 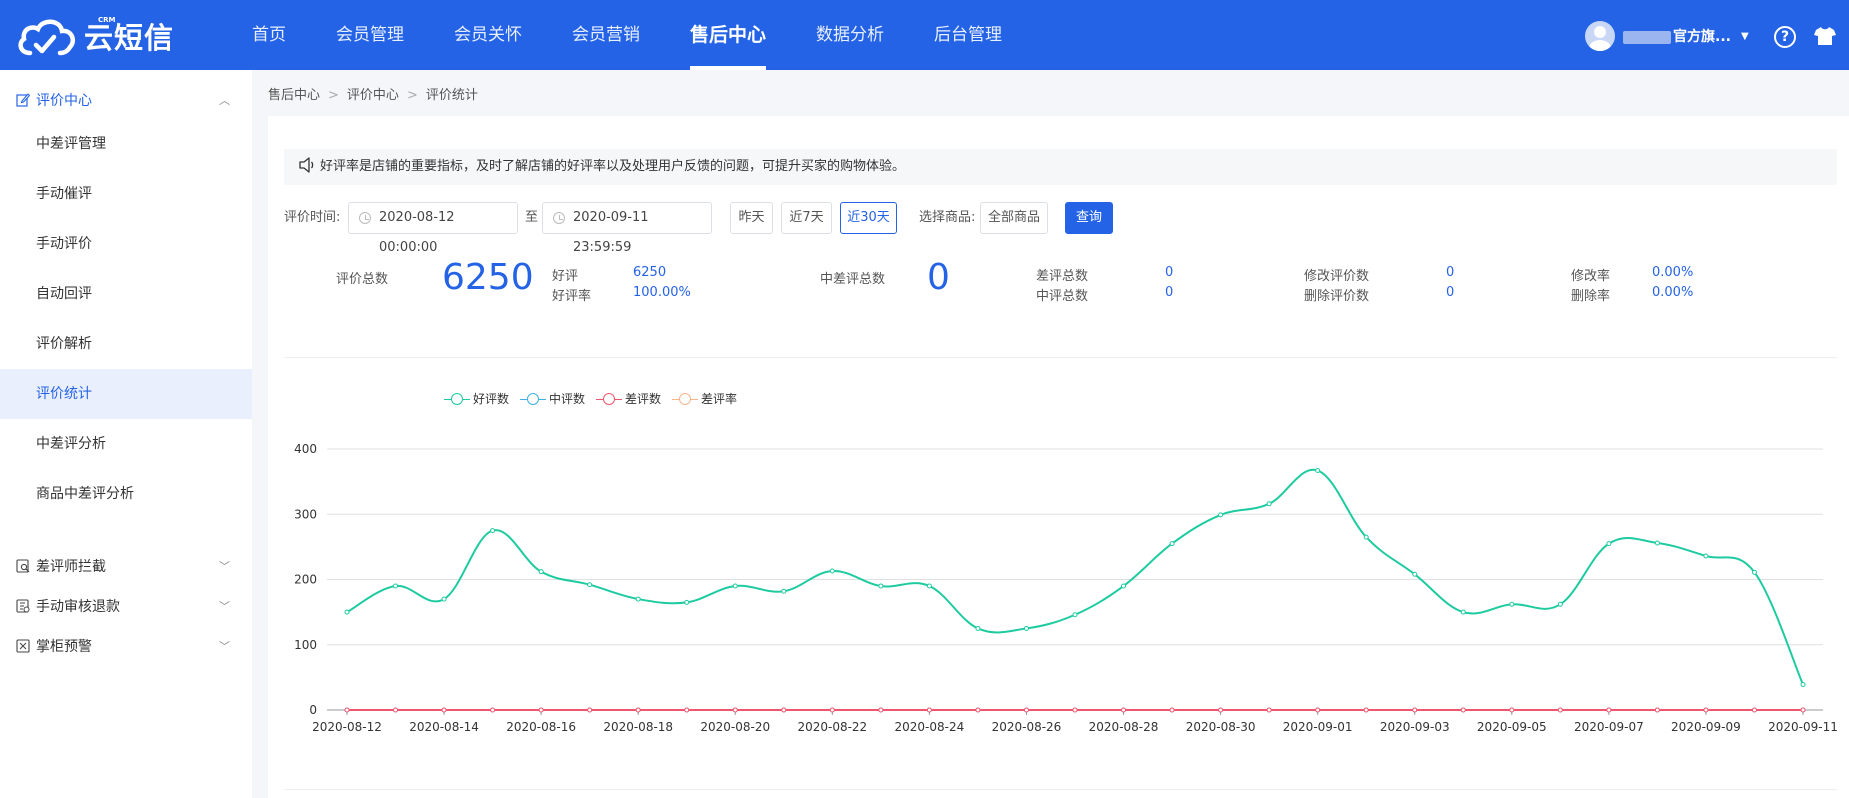 What do you see at coordinates (126, 494) in the screenshot?
I see `sidebar-item-product-analysis: 商品中差评分析` at bounding box center [126, 494].